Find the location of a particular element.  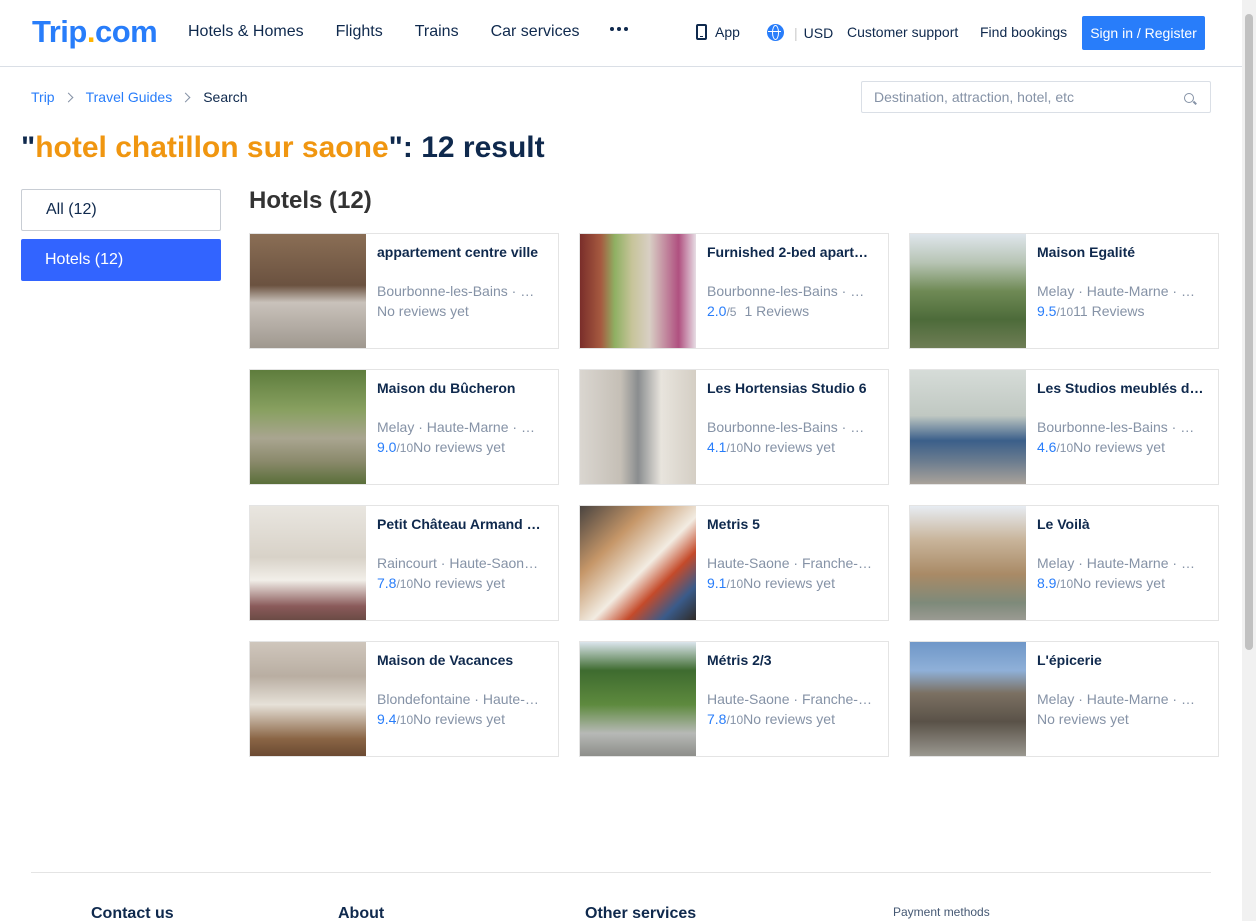

search-keyword: hotel chatillon sur saone is located at coordinates (212, 147).